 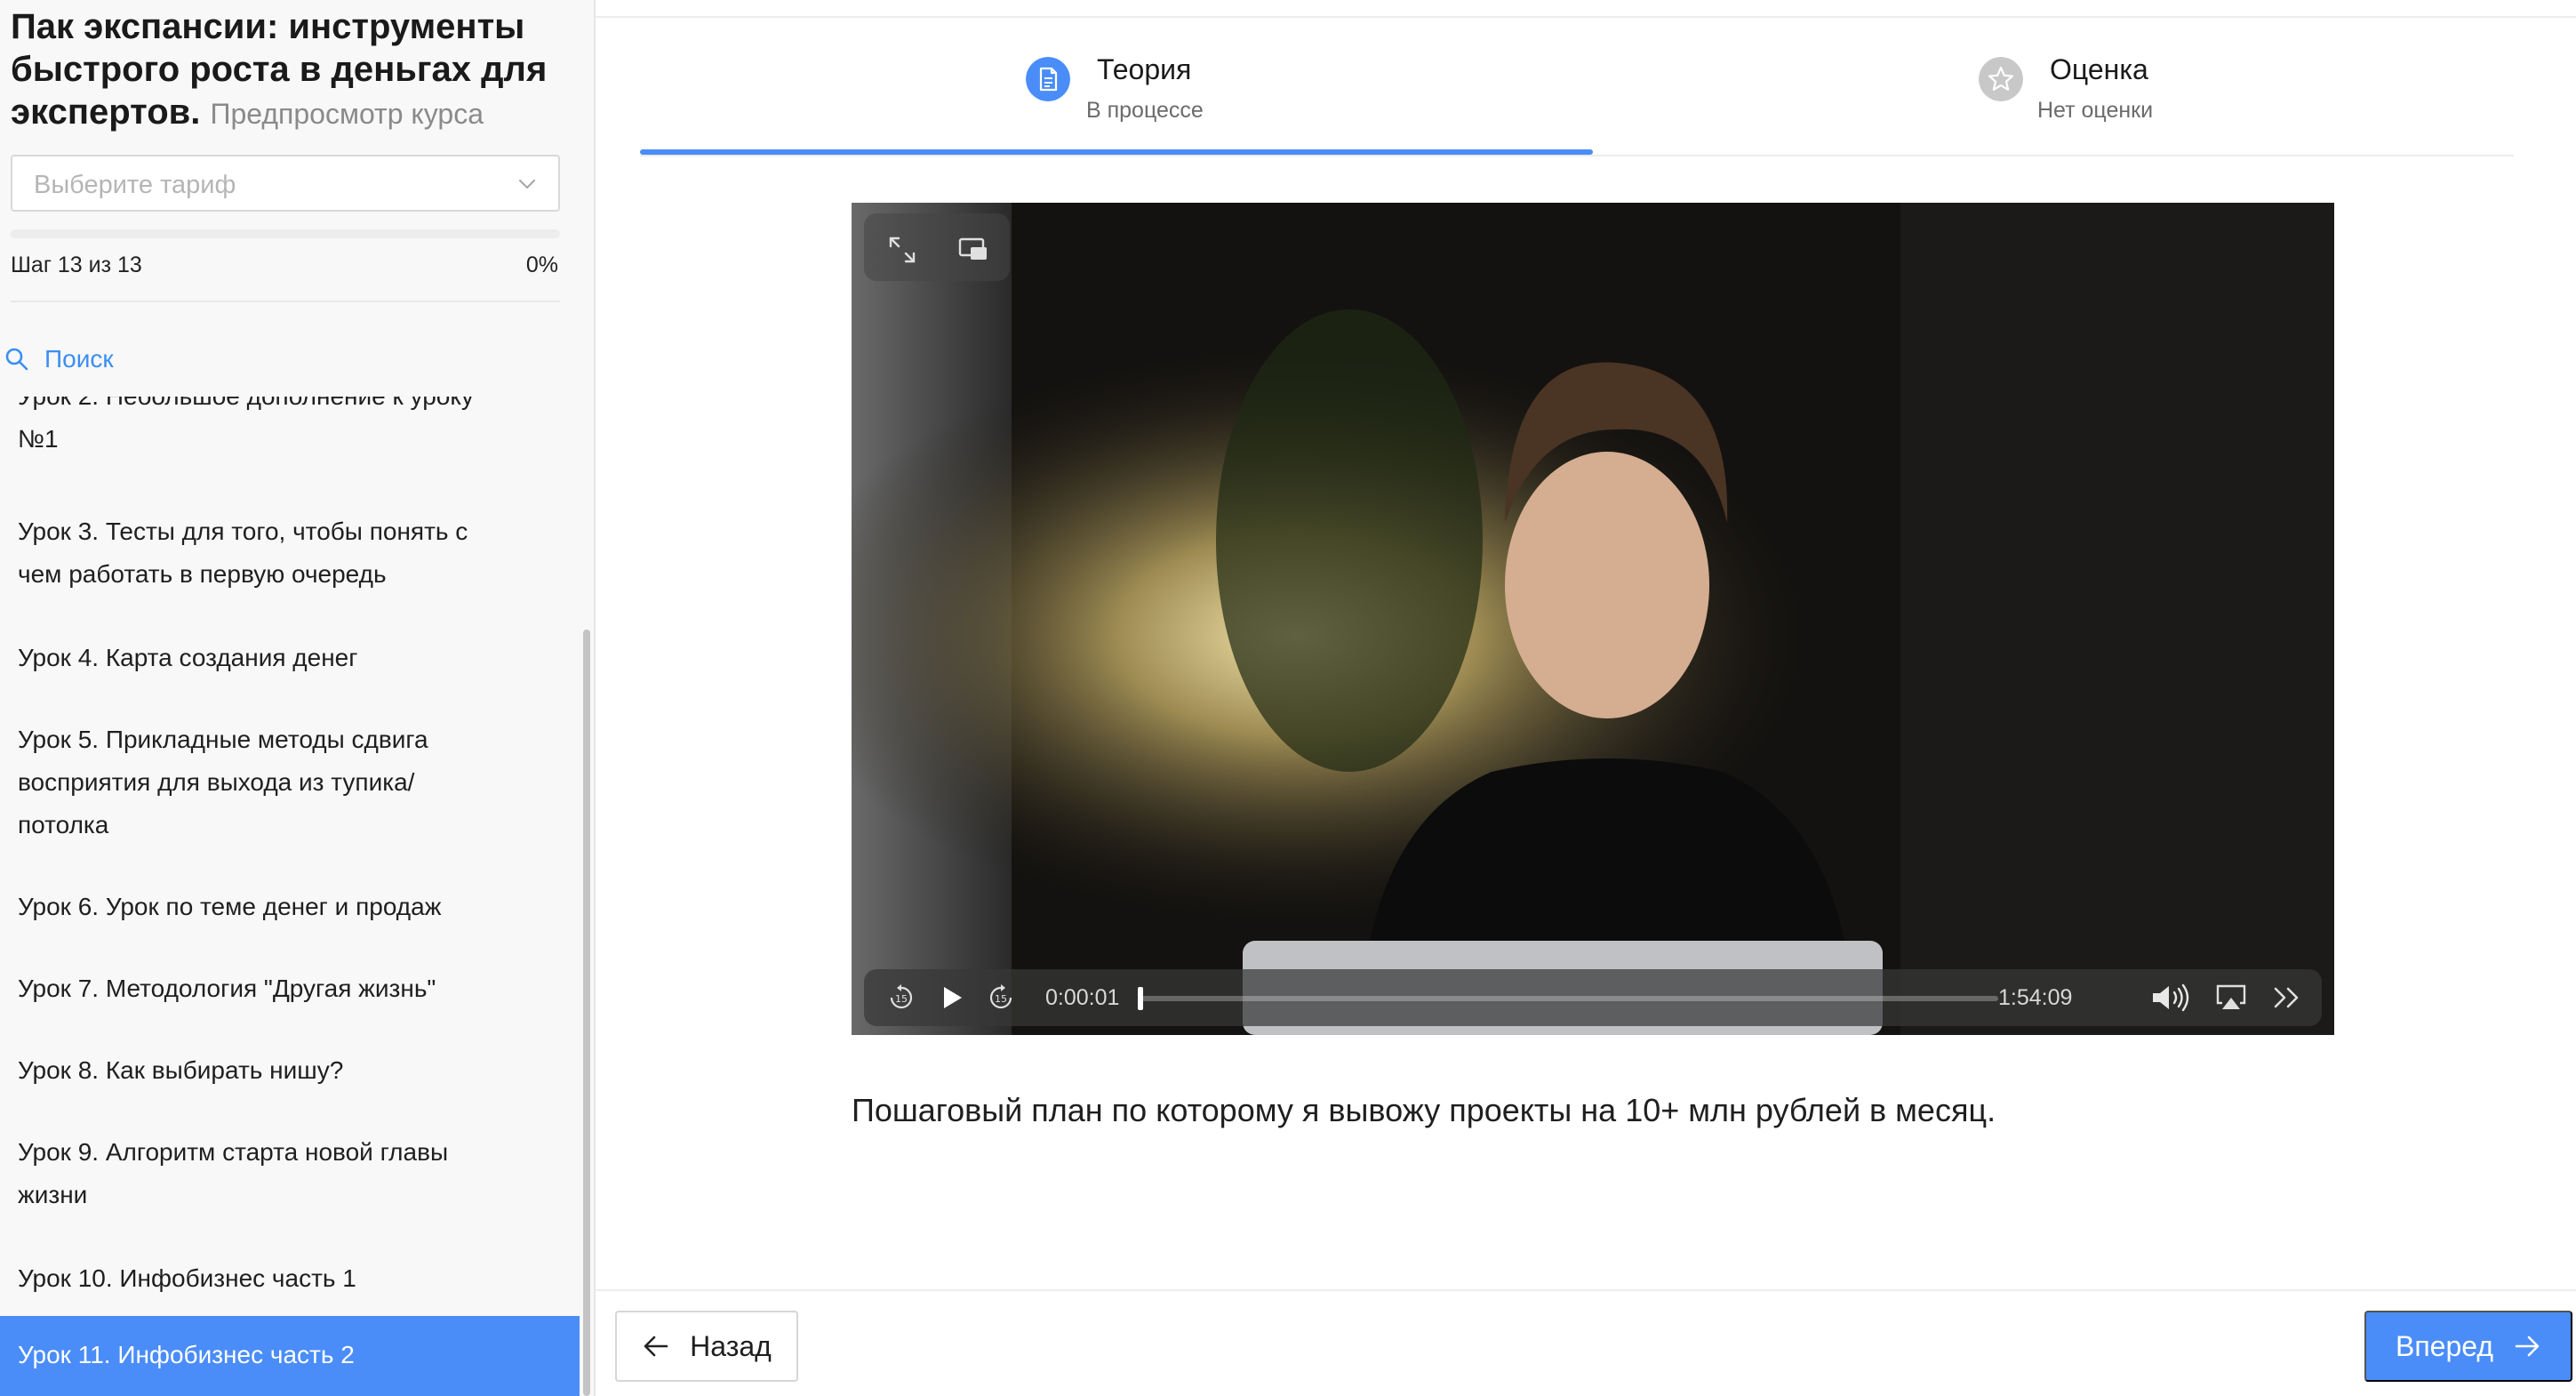 What do you see at coordinates (2287, 998) in the screenshot?
I see `more-chevrons-icon` at bounding box center [2287, 998].